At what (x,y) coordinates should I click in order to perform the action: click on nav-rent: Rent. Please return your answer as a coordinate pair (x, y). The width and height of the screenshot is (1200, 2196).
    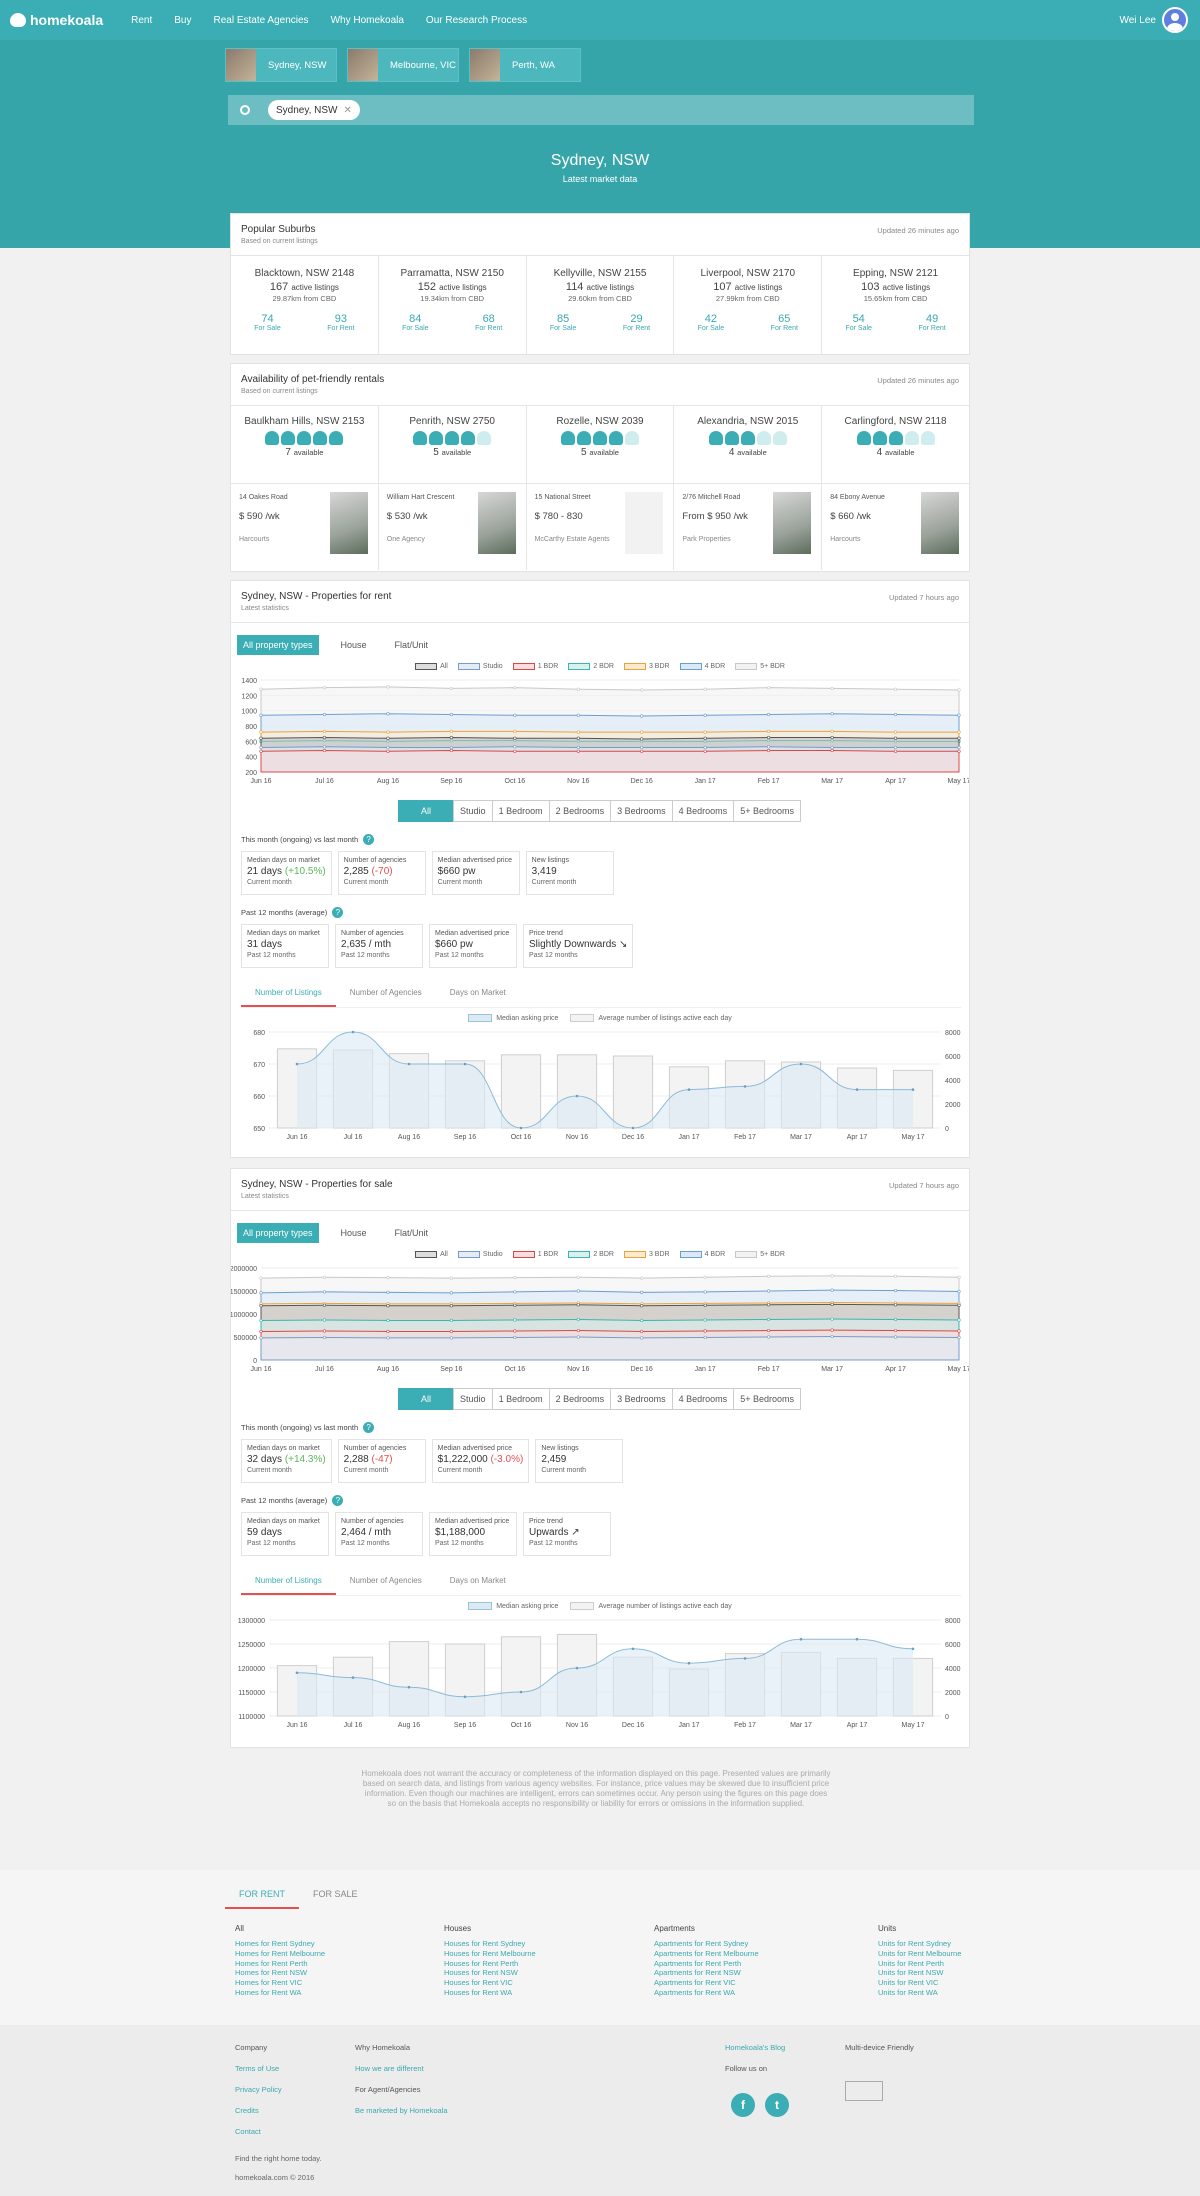
    Looking at the image, I should click on (141, 20).